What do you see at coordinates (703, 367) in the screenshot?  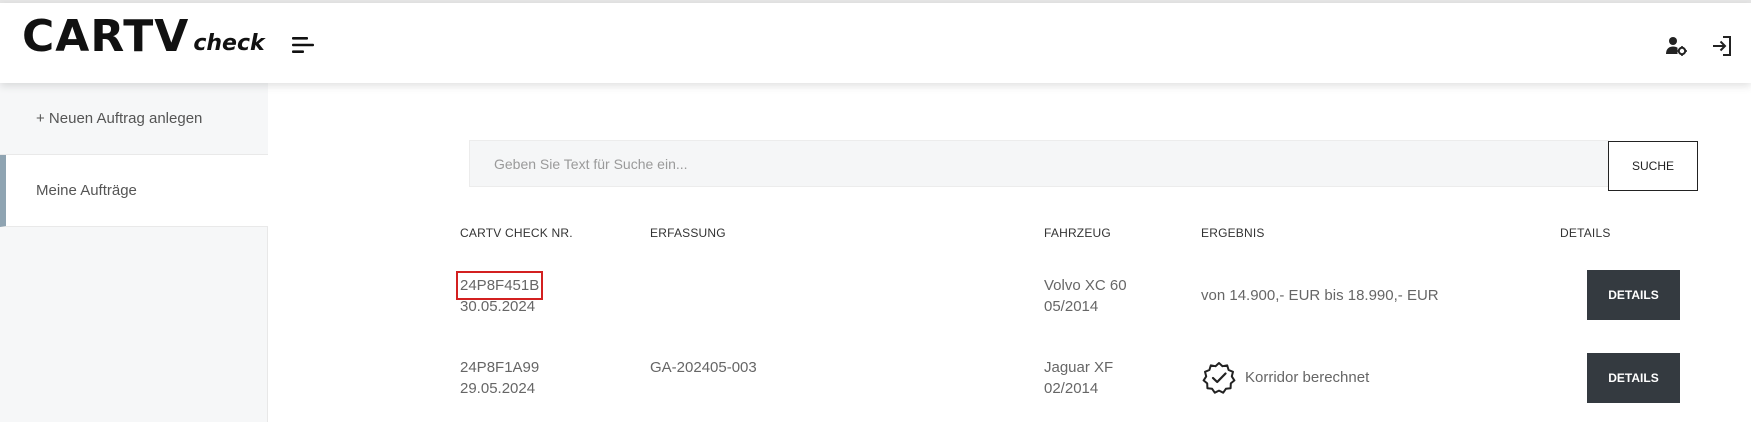 I see `erfassung-value: GA-202405-003` at bounding box center [703, 367].